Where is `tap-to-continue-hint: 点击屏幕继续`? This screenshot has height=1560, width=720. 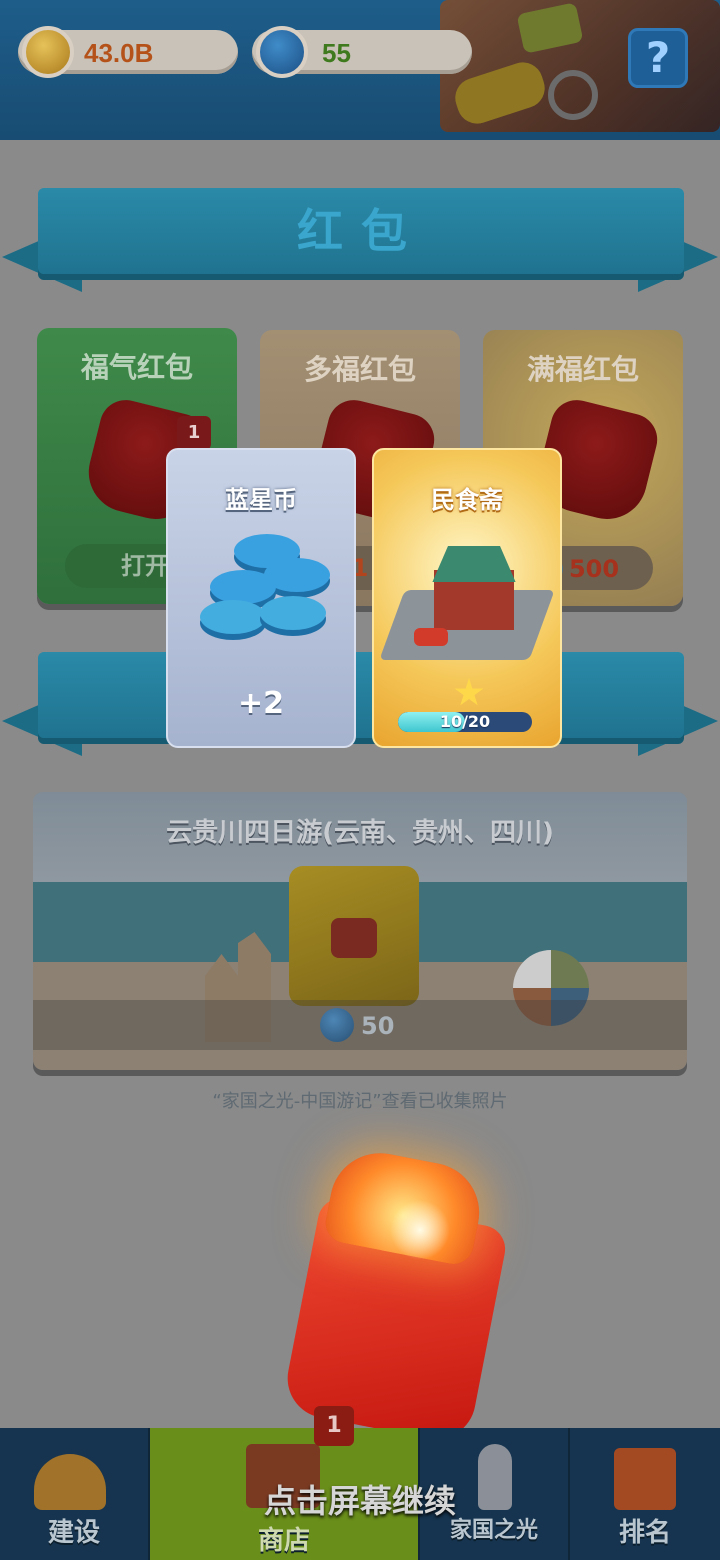 tap-to-continue-hint: 点击屏幕继续 is located at coordinates (360, 1499).